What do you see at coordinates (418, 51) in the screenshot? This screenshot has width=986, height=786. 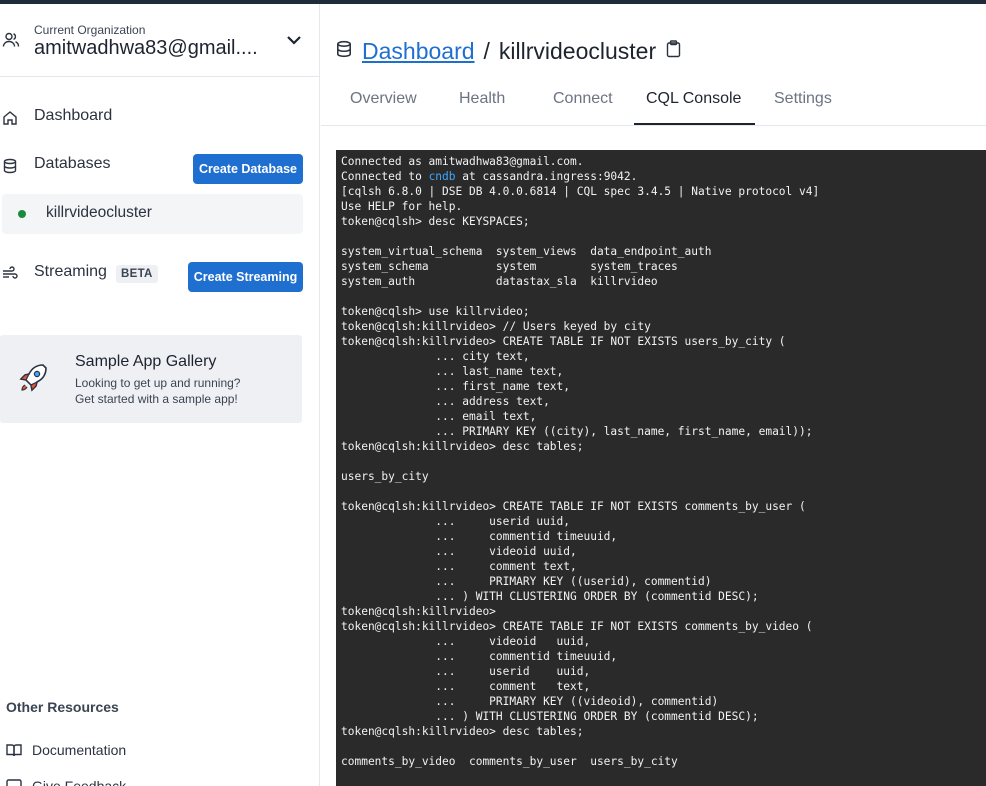 I see `breadcrumb-dashboard-link: Dashboard` at bounding box center [418, 51].